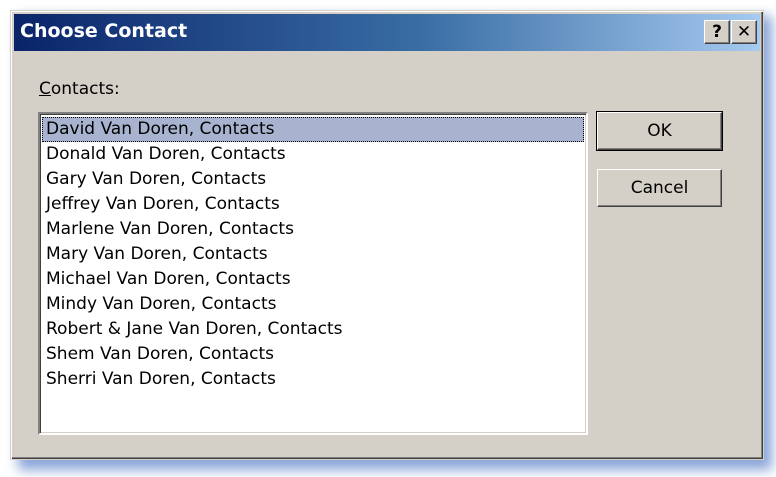 Image resolution: width=776 pixels, height=477 pixels. Describe the element at coordinates (313, 179) in the screenshot. I see `contact-list-item: Gary Van Doren, Contacts` at that location.